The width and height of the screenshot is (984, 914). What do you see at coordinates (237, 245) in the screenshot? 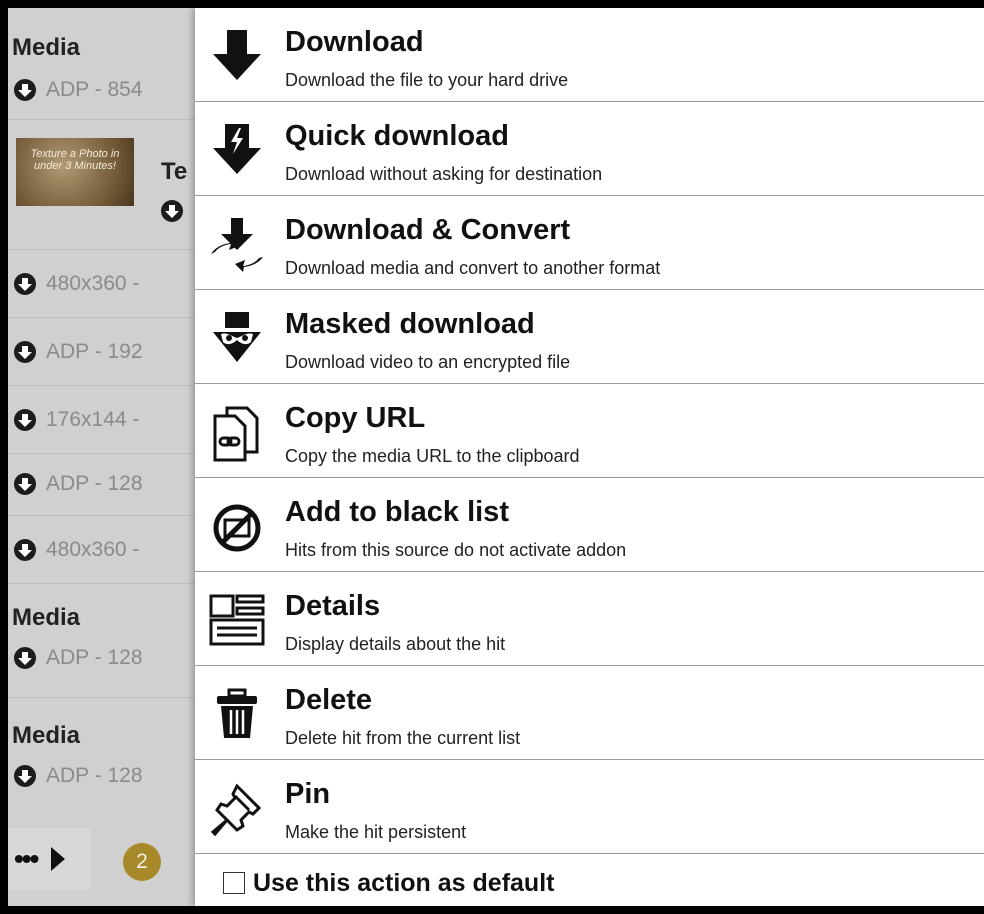
I see `download-convert-icon` at bounding box center [237, 245].